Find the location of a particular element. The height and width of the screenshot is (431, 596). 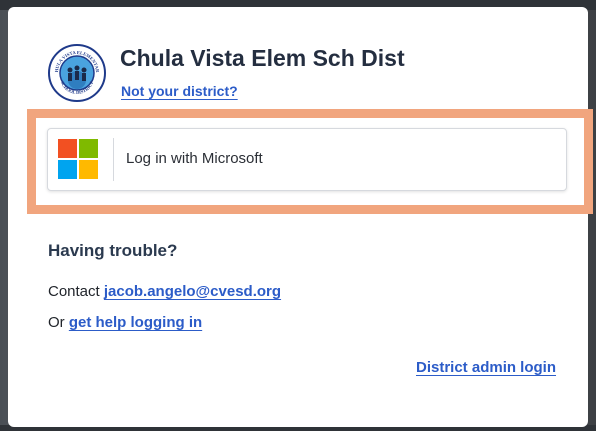

not-your-district-link: Not your district? is located at coordinates (179, 91).